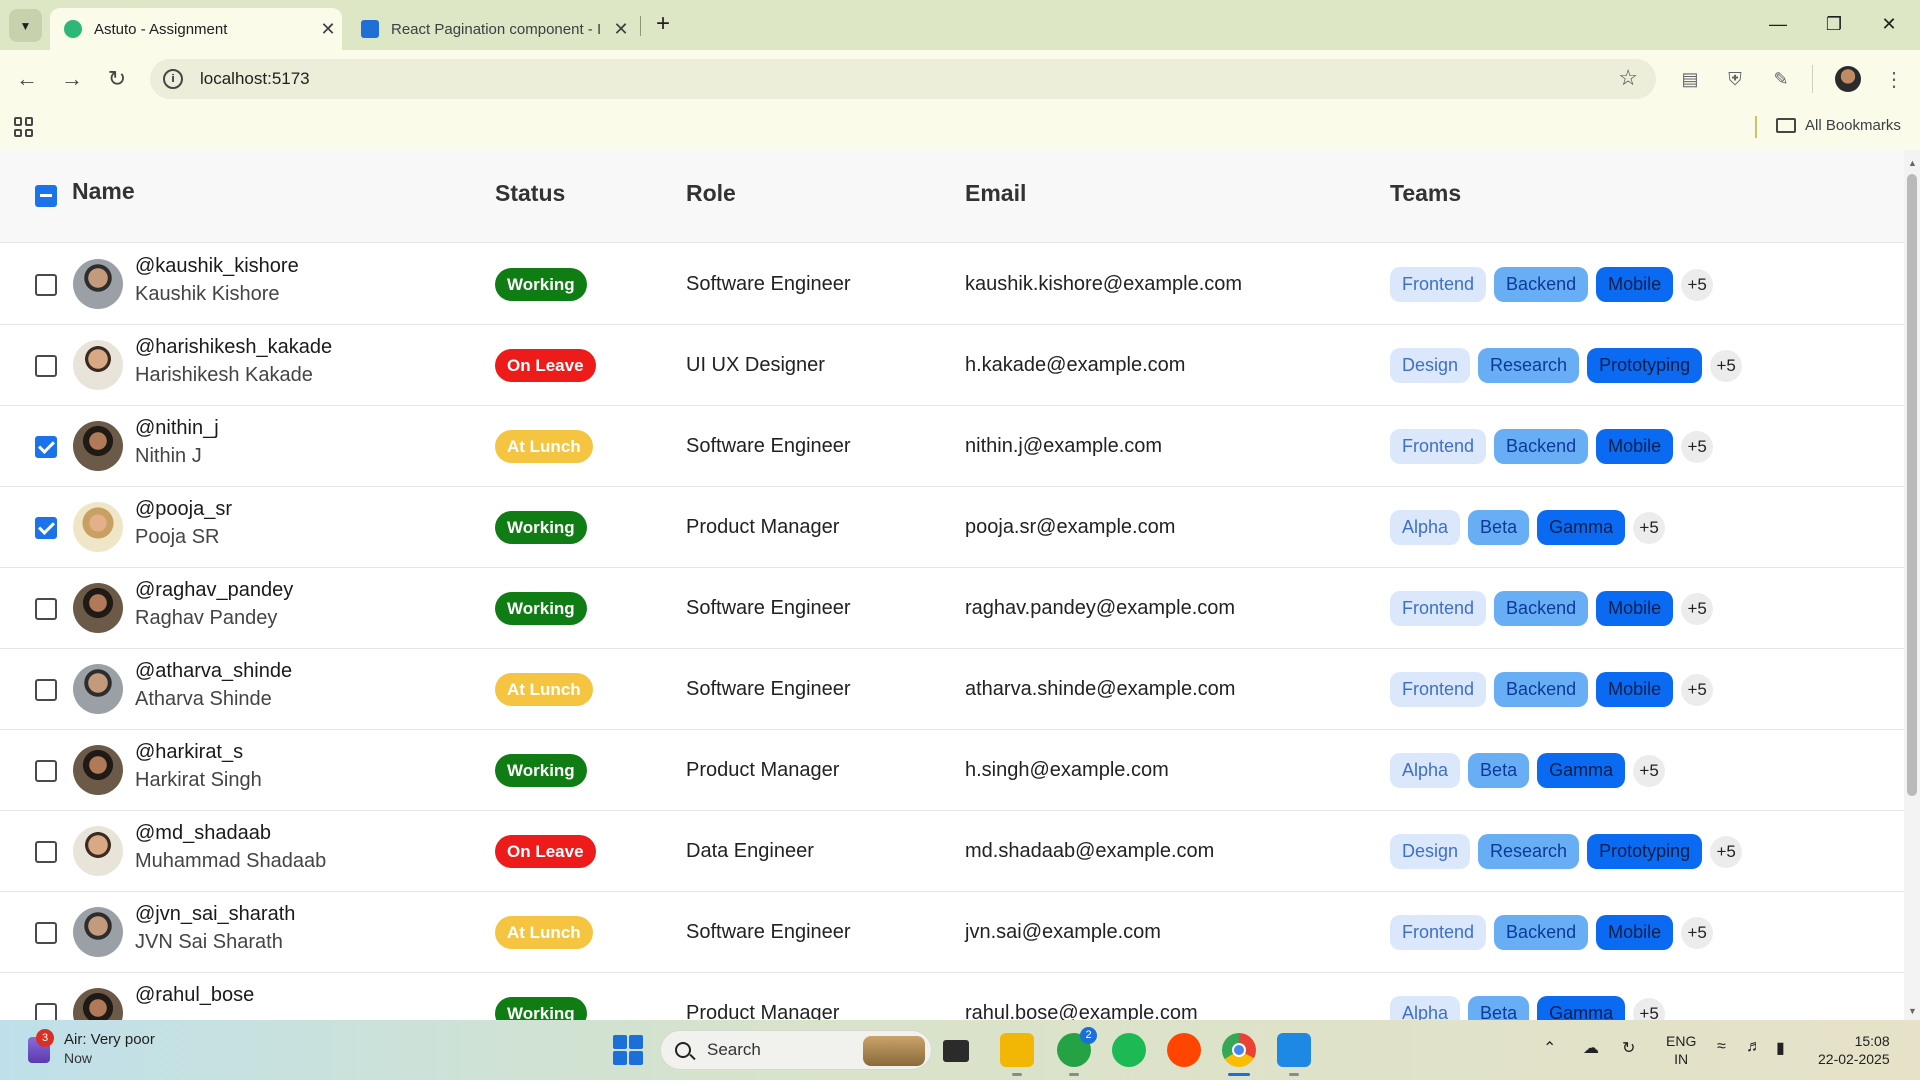 Image resolution: width=1920 pixels, height=1080 pixels. Describe the element at coordinates (1064, 446) in the screenshot. I see `email-text: nithin.j@example.com` at that location.